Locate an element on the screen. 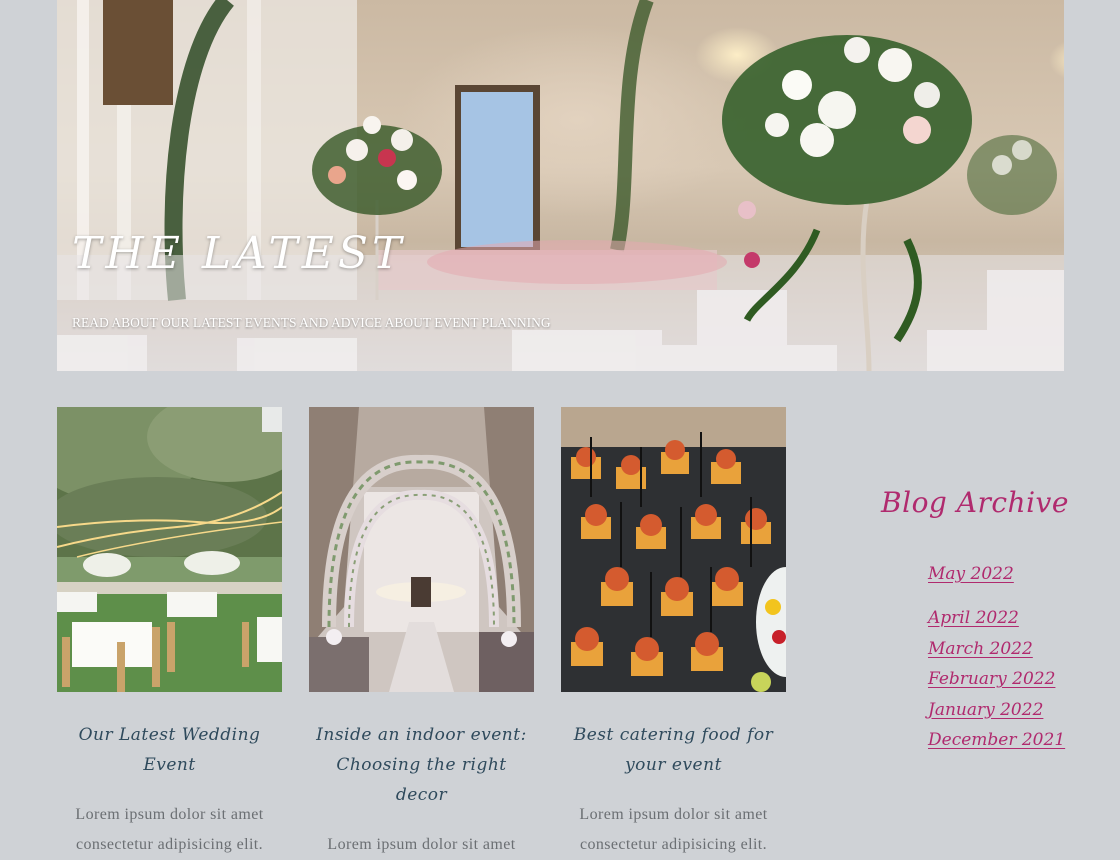 The image size is (1120, 860). post-image-wedding is located at coordinates (169, 549).